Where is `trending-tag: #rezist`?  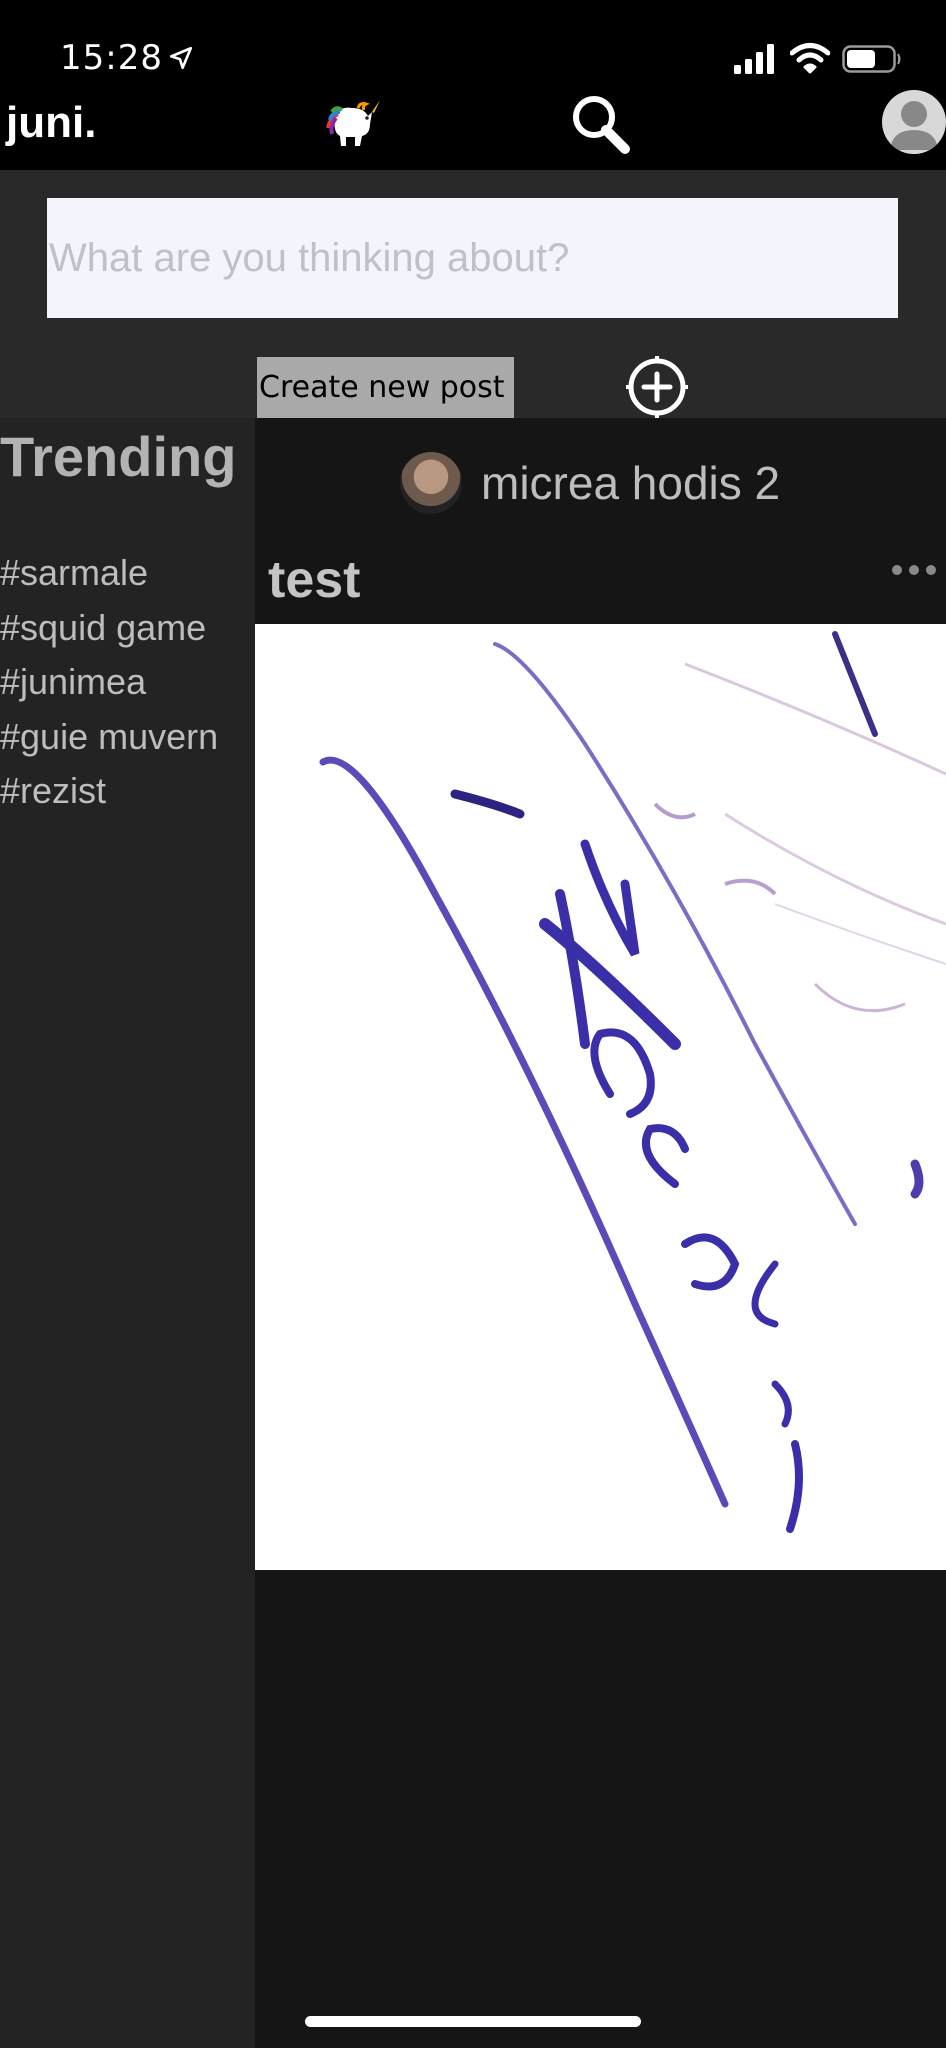
trending-tag: #rezist is located at coordinates (109, 791).